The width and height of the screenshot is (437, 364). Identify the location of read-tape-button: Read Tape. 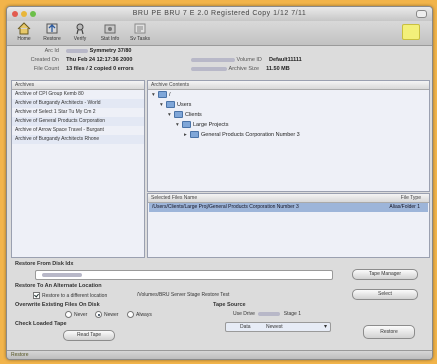
(89, 335).